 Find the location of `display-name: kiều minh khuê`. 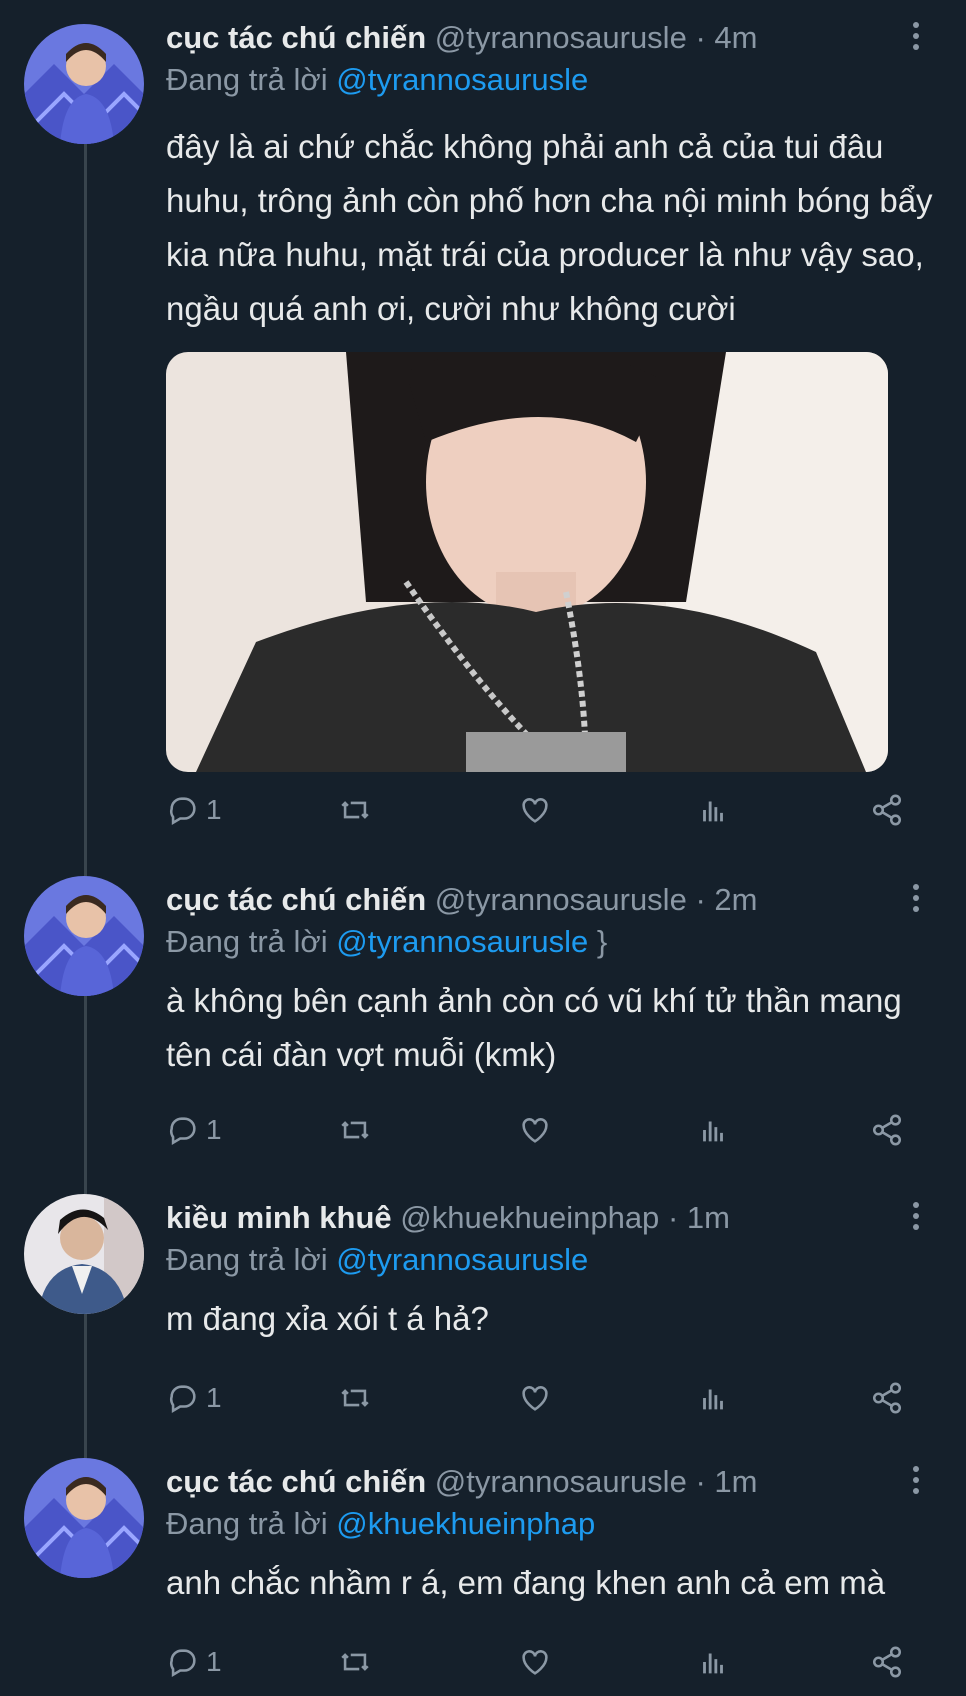

display-name: kiều minh khuê is located at coordinates (279, 1217).